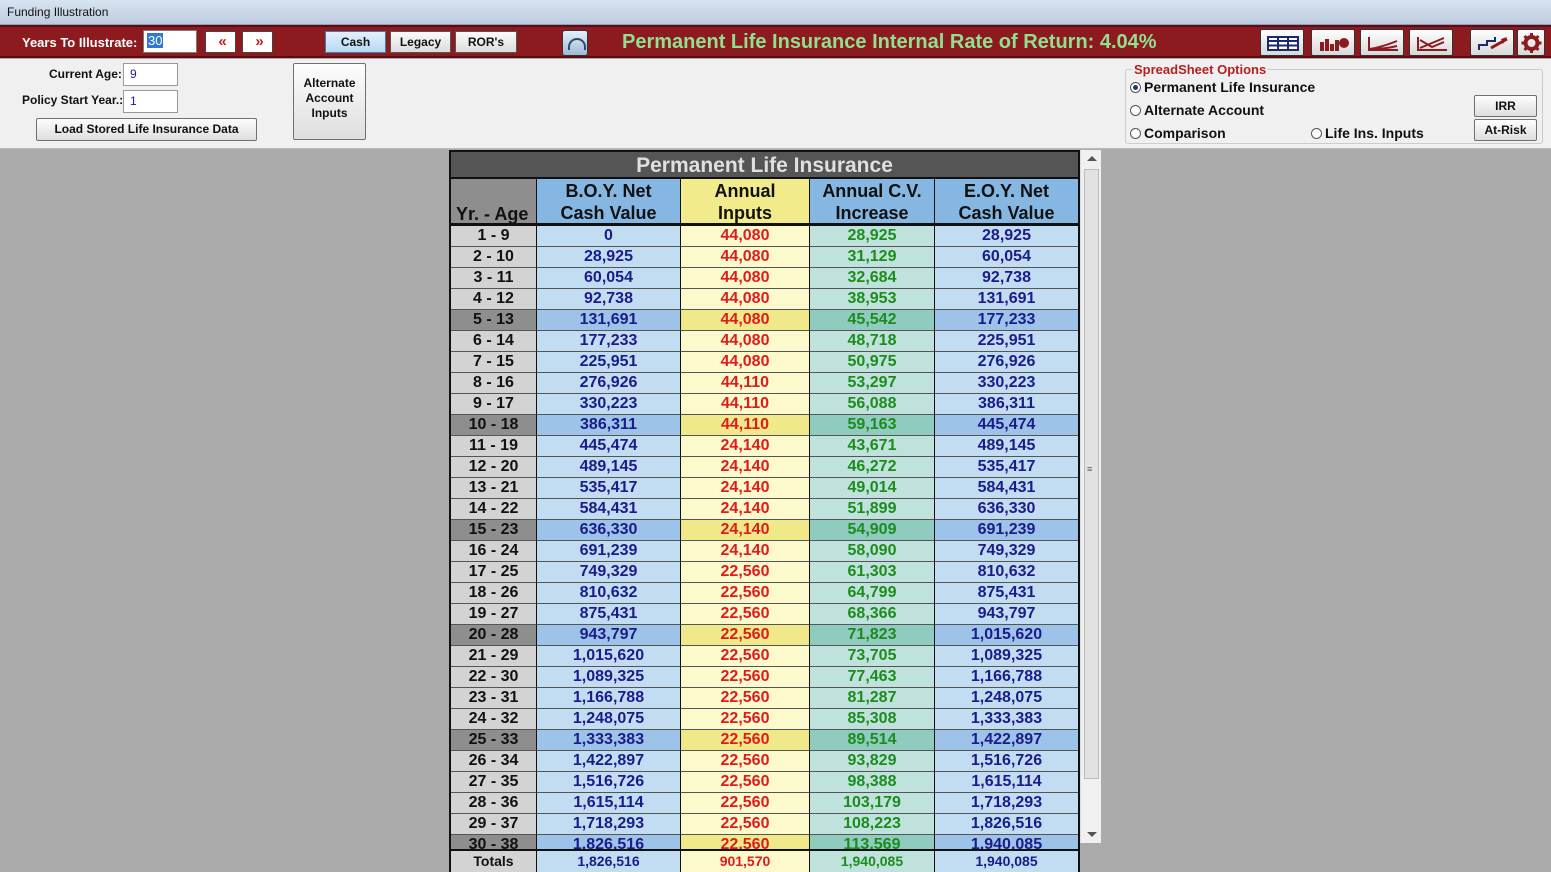  What do you see at coordinates (150, 74) in the screenshot?
I see `current-age-input: 9` at bounding box center [150, 74].